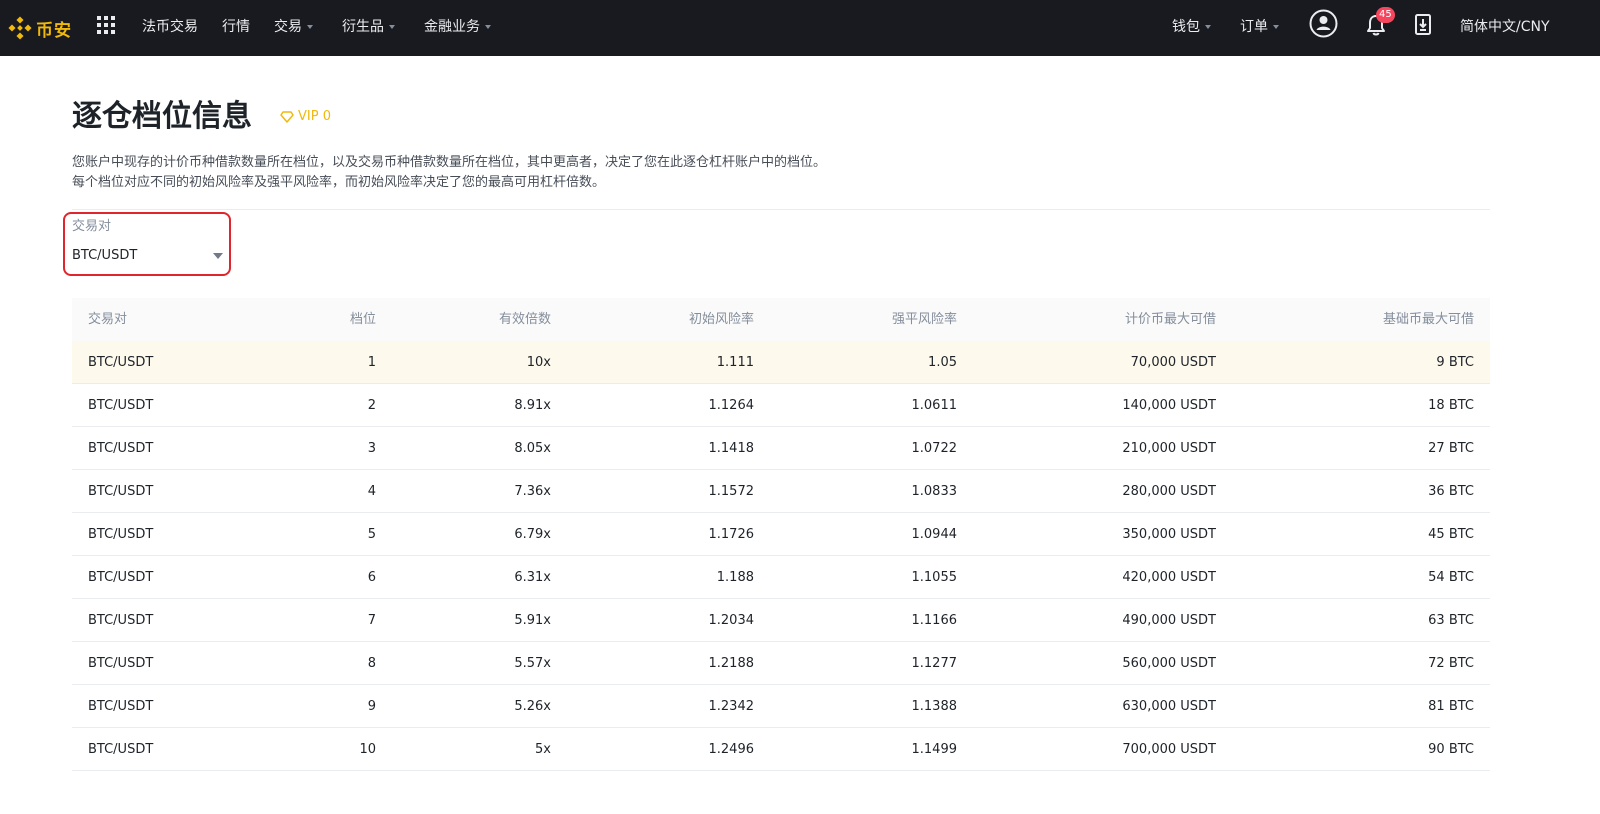  I want to click on cell-quote-max-borrow: 700,000 USDT, so click(1169, 749).